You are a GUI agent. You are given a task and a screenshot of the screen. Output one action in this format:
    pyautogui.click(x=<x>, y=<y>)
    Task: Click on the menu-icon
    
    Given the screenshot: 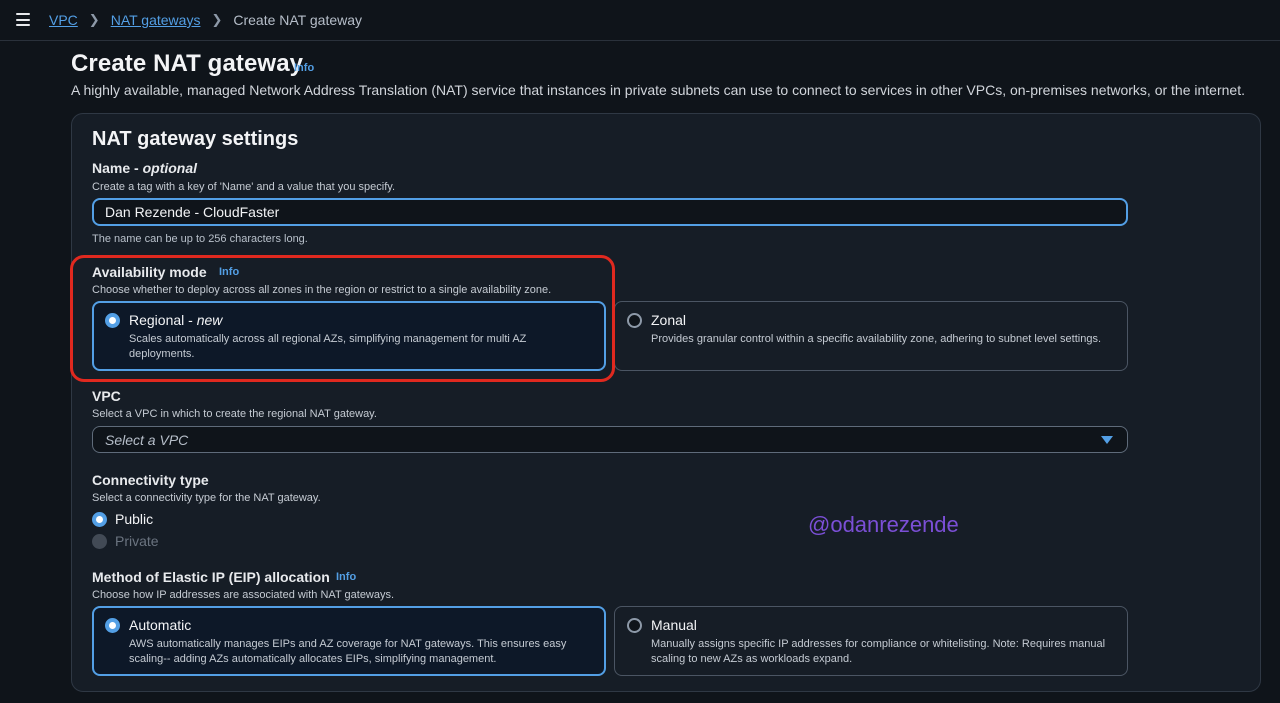 What is the action you would take?
    pyautogui.click(x=23, y=19)
    